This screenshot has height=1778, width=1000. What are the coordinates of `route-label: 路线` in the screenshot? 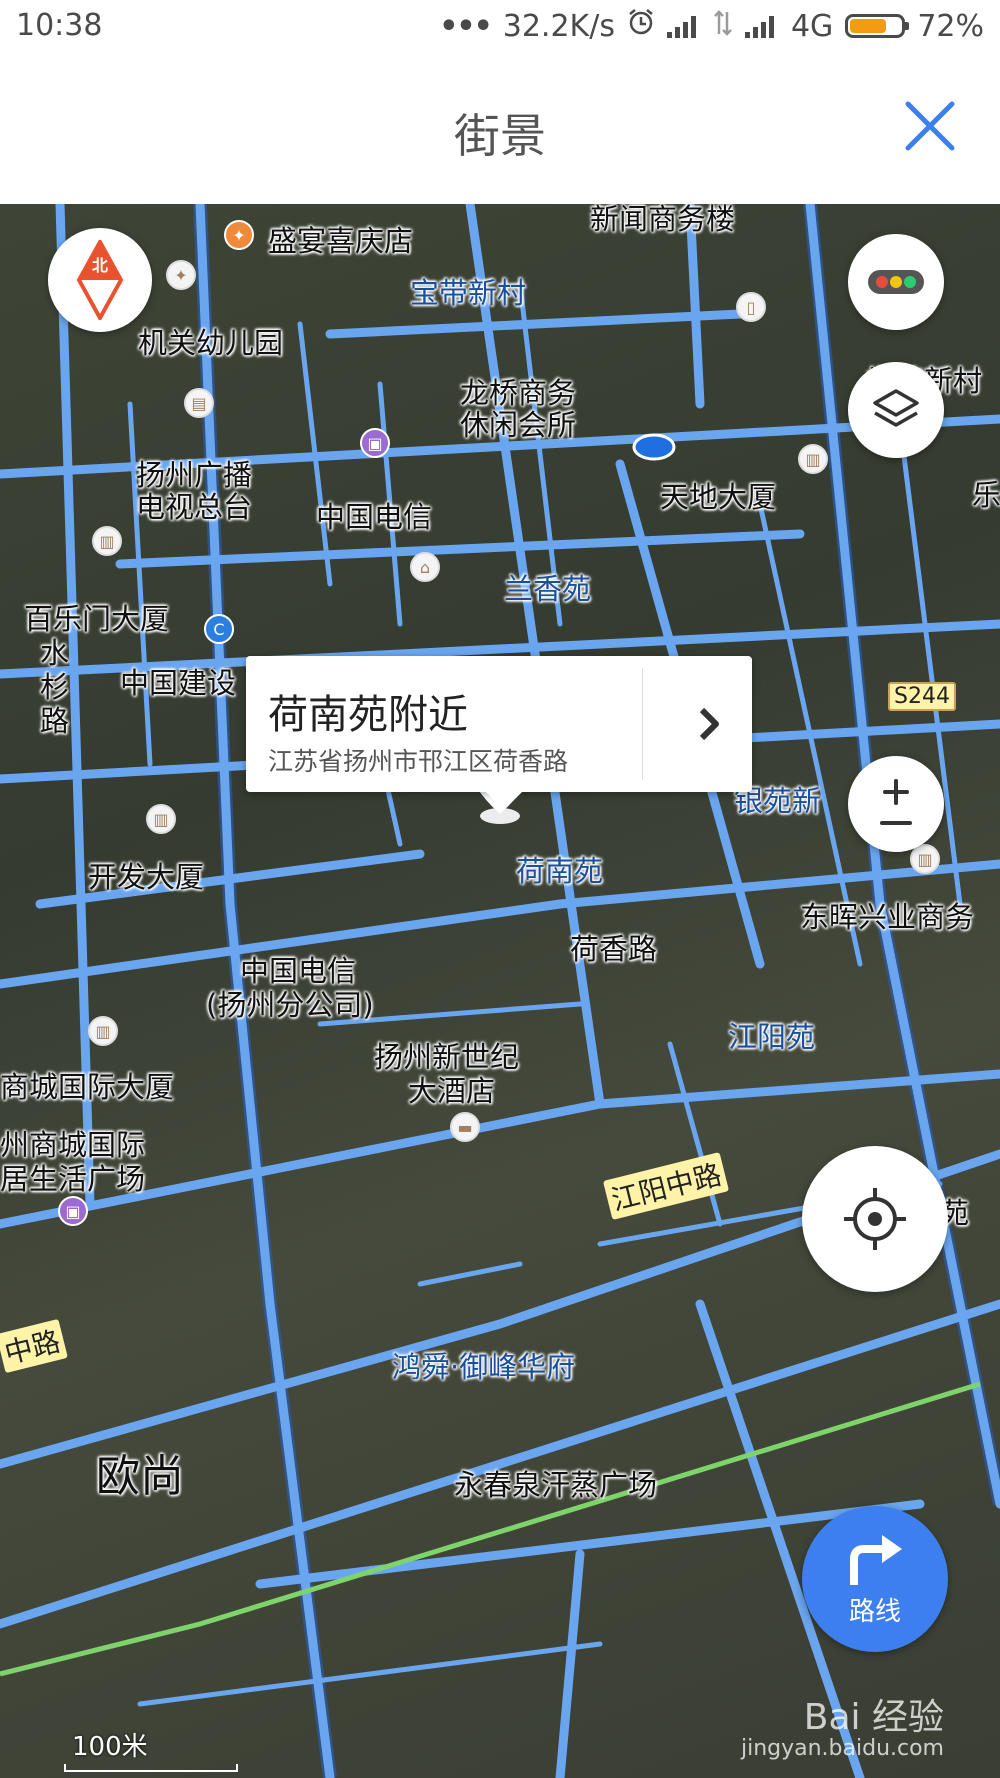 It's located at (874, 1611).